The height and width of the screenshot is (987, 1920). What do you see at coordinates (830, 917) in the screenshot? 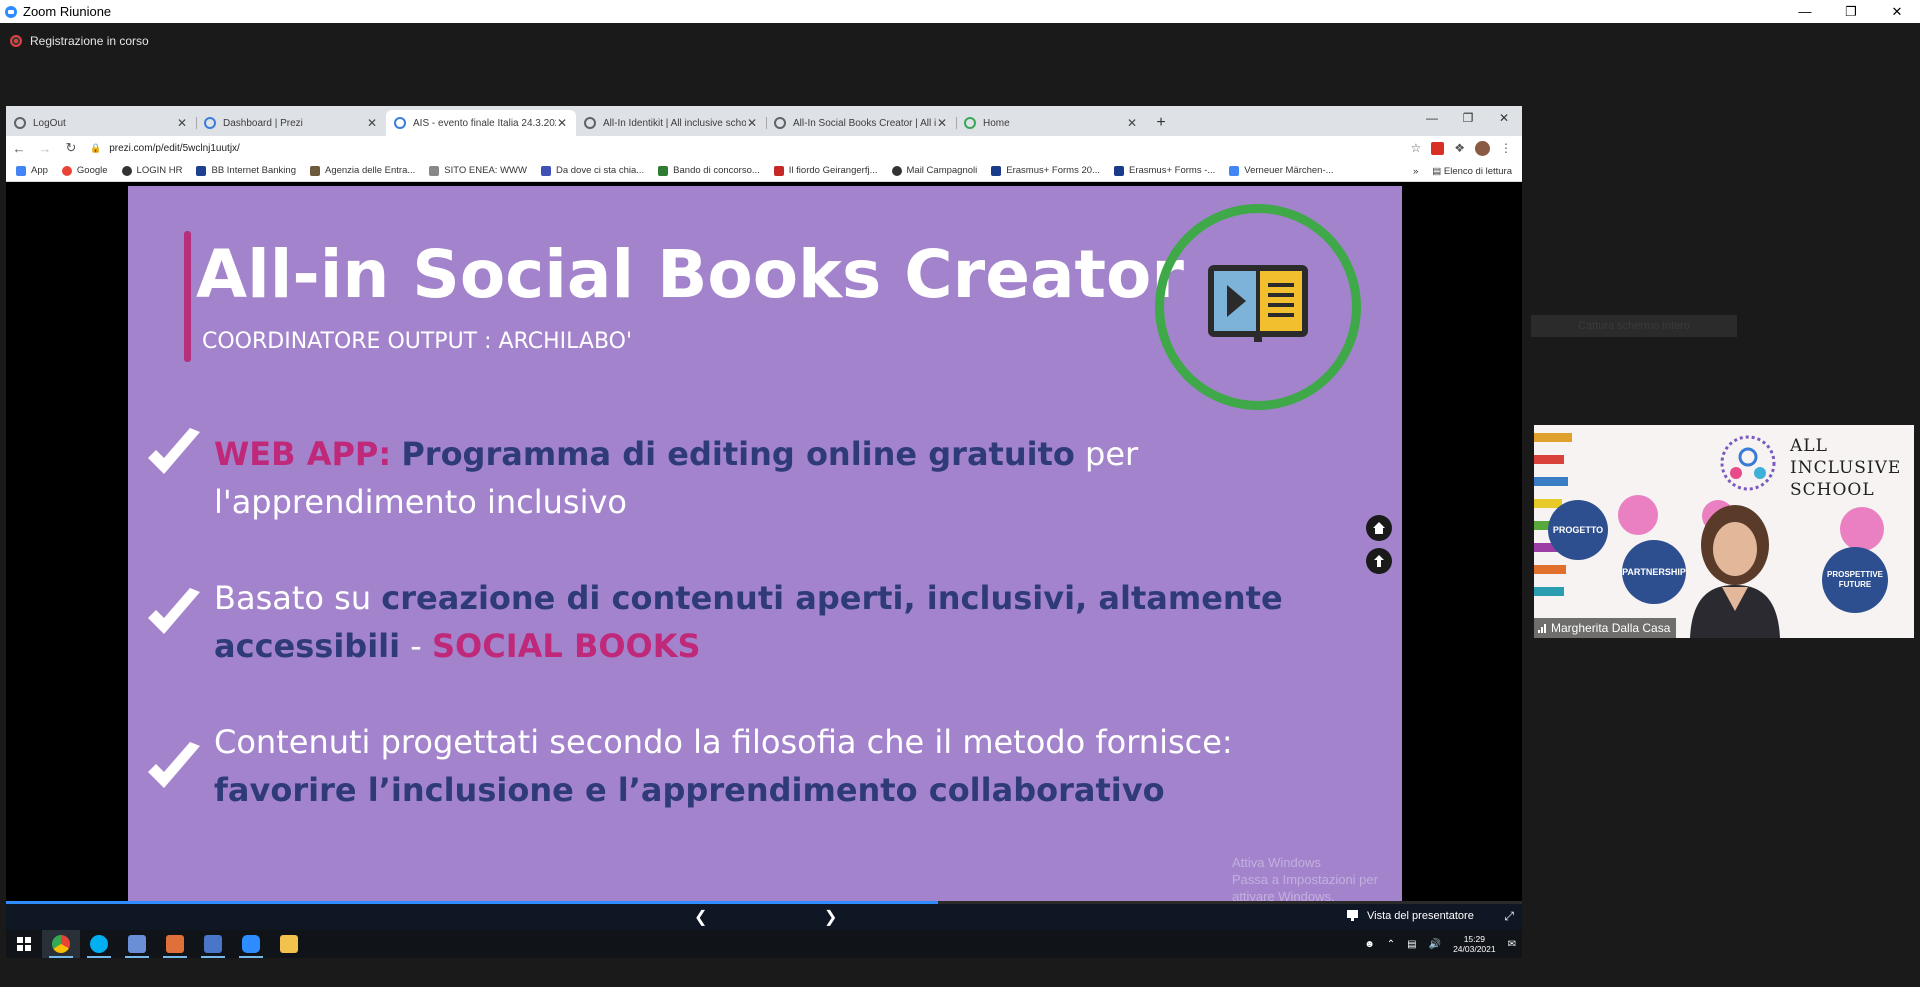
I see `next-step-button: ❯` at bounding box center [830, 917].